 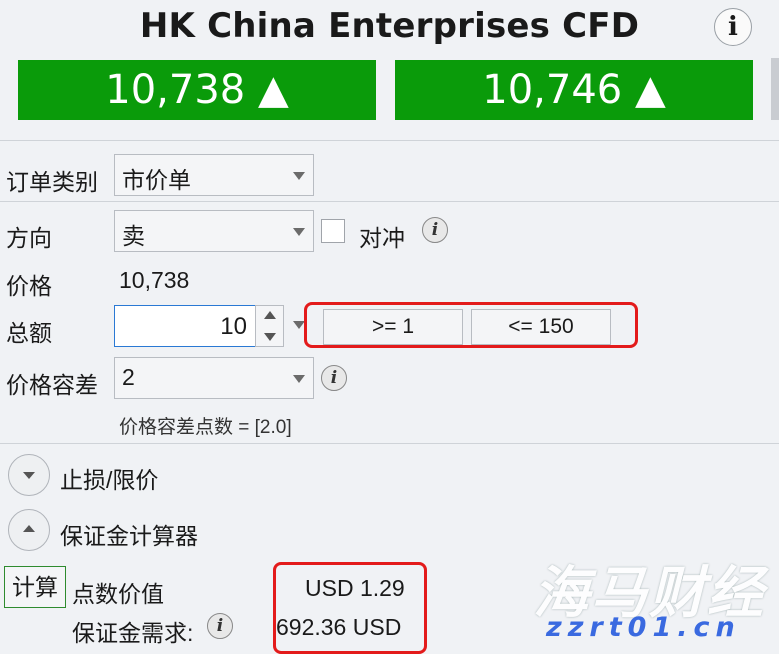 What do you see at coordinates (185, 326) in the screenshot?
I see `quantity-input: 10` at bounding box center [185, 326].